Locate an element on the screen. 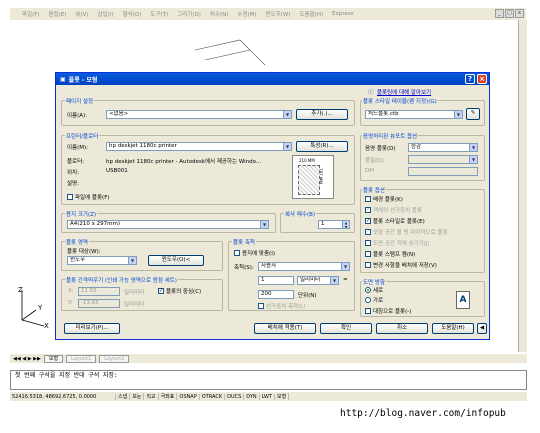 The height and width of the screenshot is (433, 540). paper-size-label: 용지 크기(Z) is located at coordinates (81, 214).